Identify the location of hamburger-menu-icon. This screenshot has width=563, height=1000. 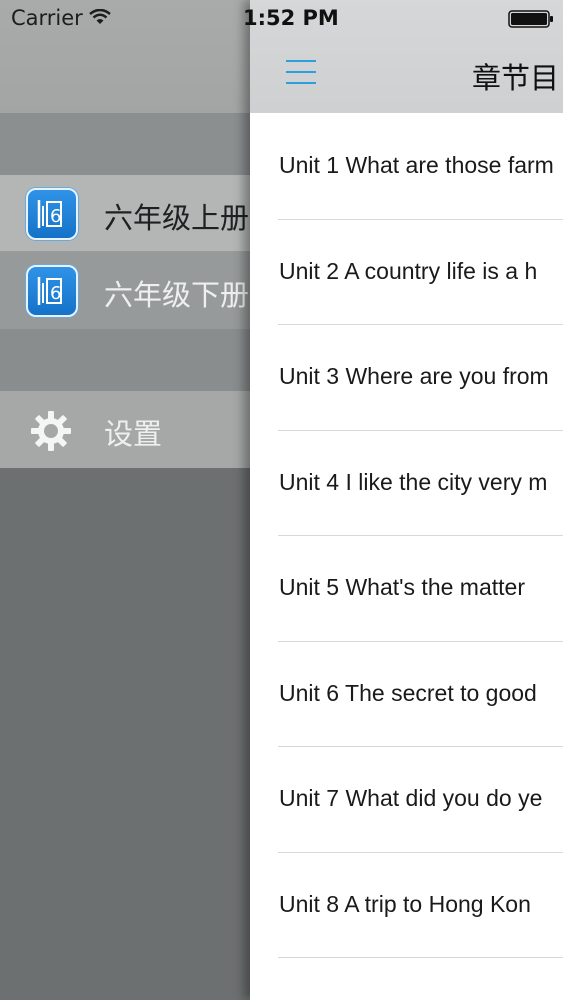
(301, 74).